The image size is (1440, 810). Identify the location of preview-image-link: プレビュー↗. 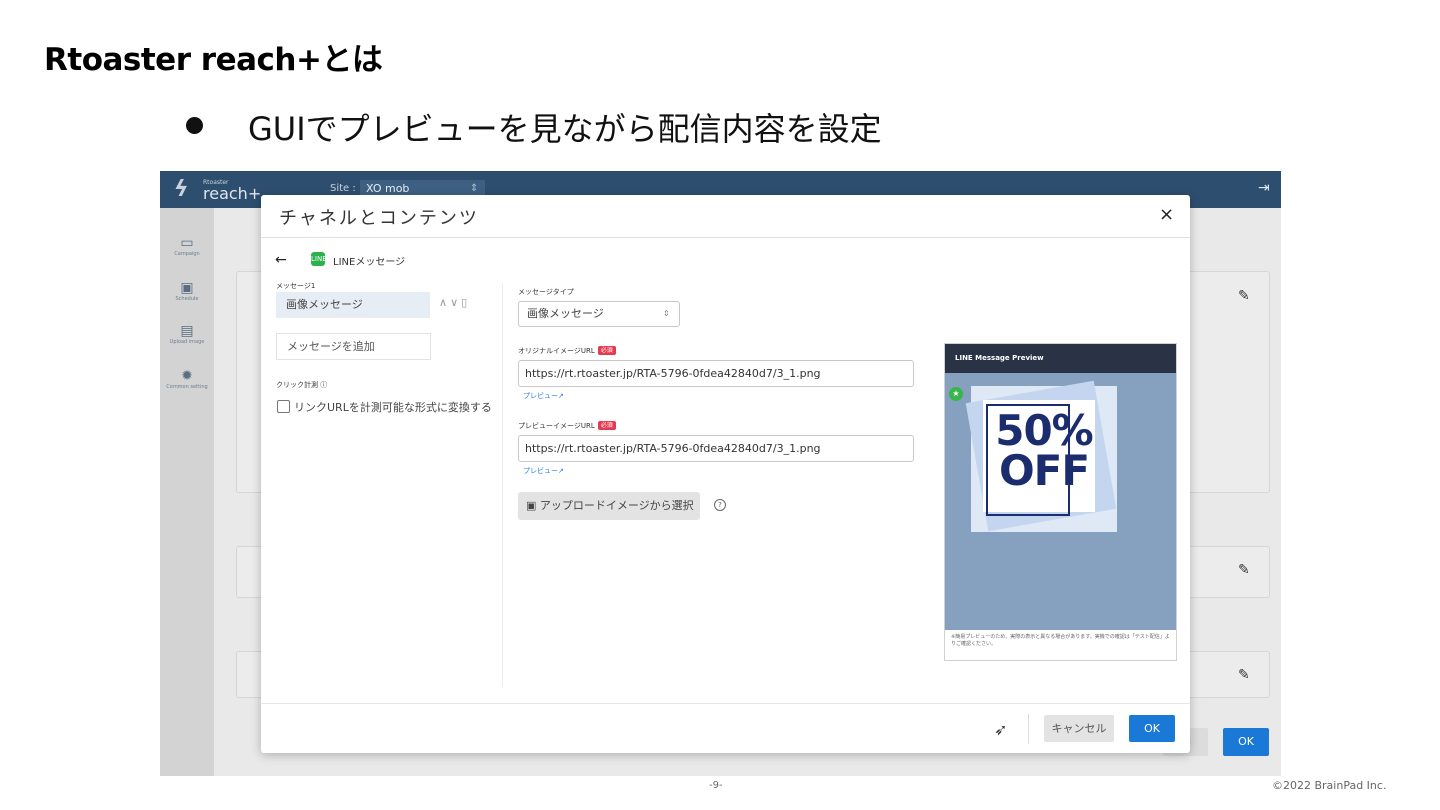
(543, 471).